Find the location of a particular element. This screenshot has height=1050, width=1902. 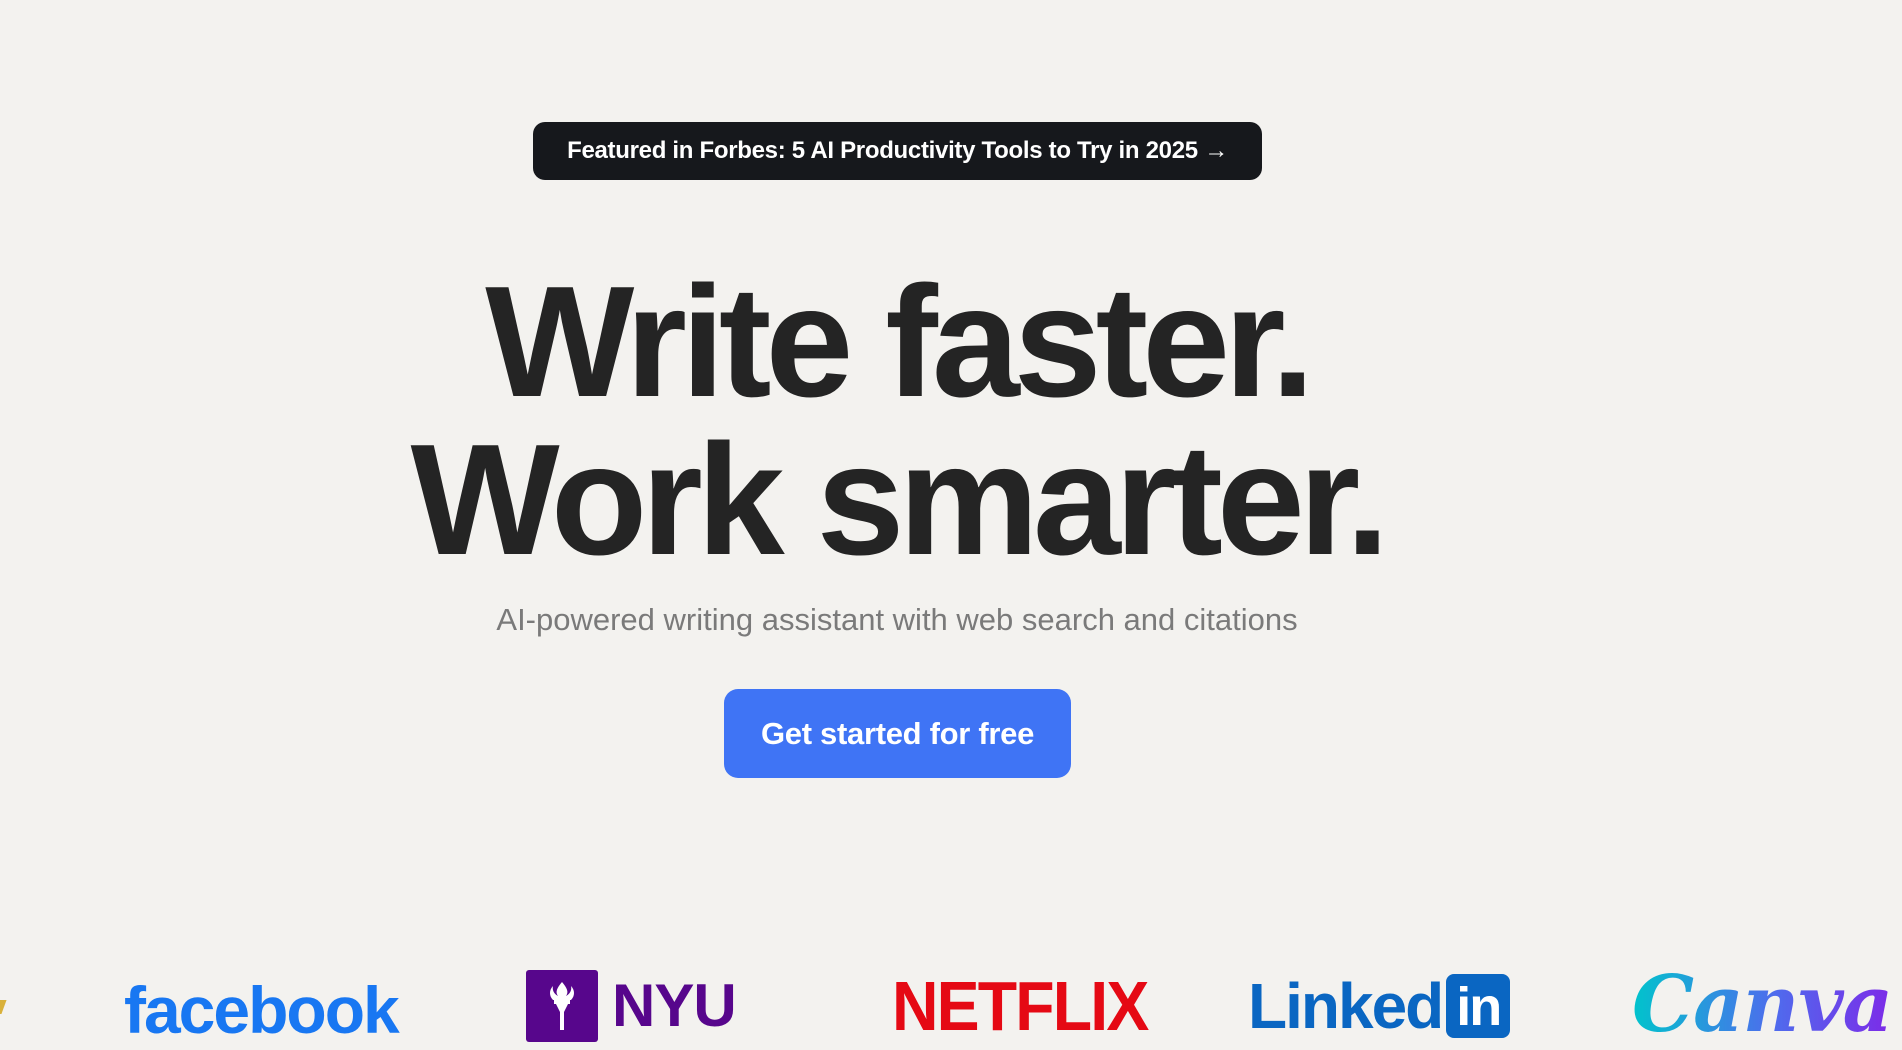

headline-line-1: Write faster. is located at coordinates (900, 342).